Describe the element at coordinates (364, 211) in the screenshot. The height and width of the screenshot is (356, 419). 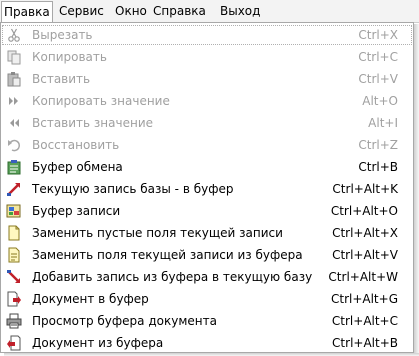
I see `menu-item-shortcut: Ctrl+Alt+O` at that location.